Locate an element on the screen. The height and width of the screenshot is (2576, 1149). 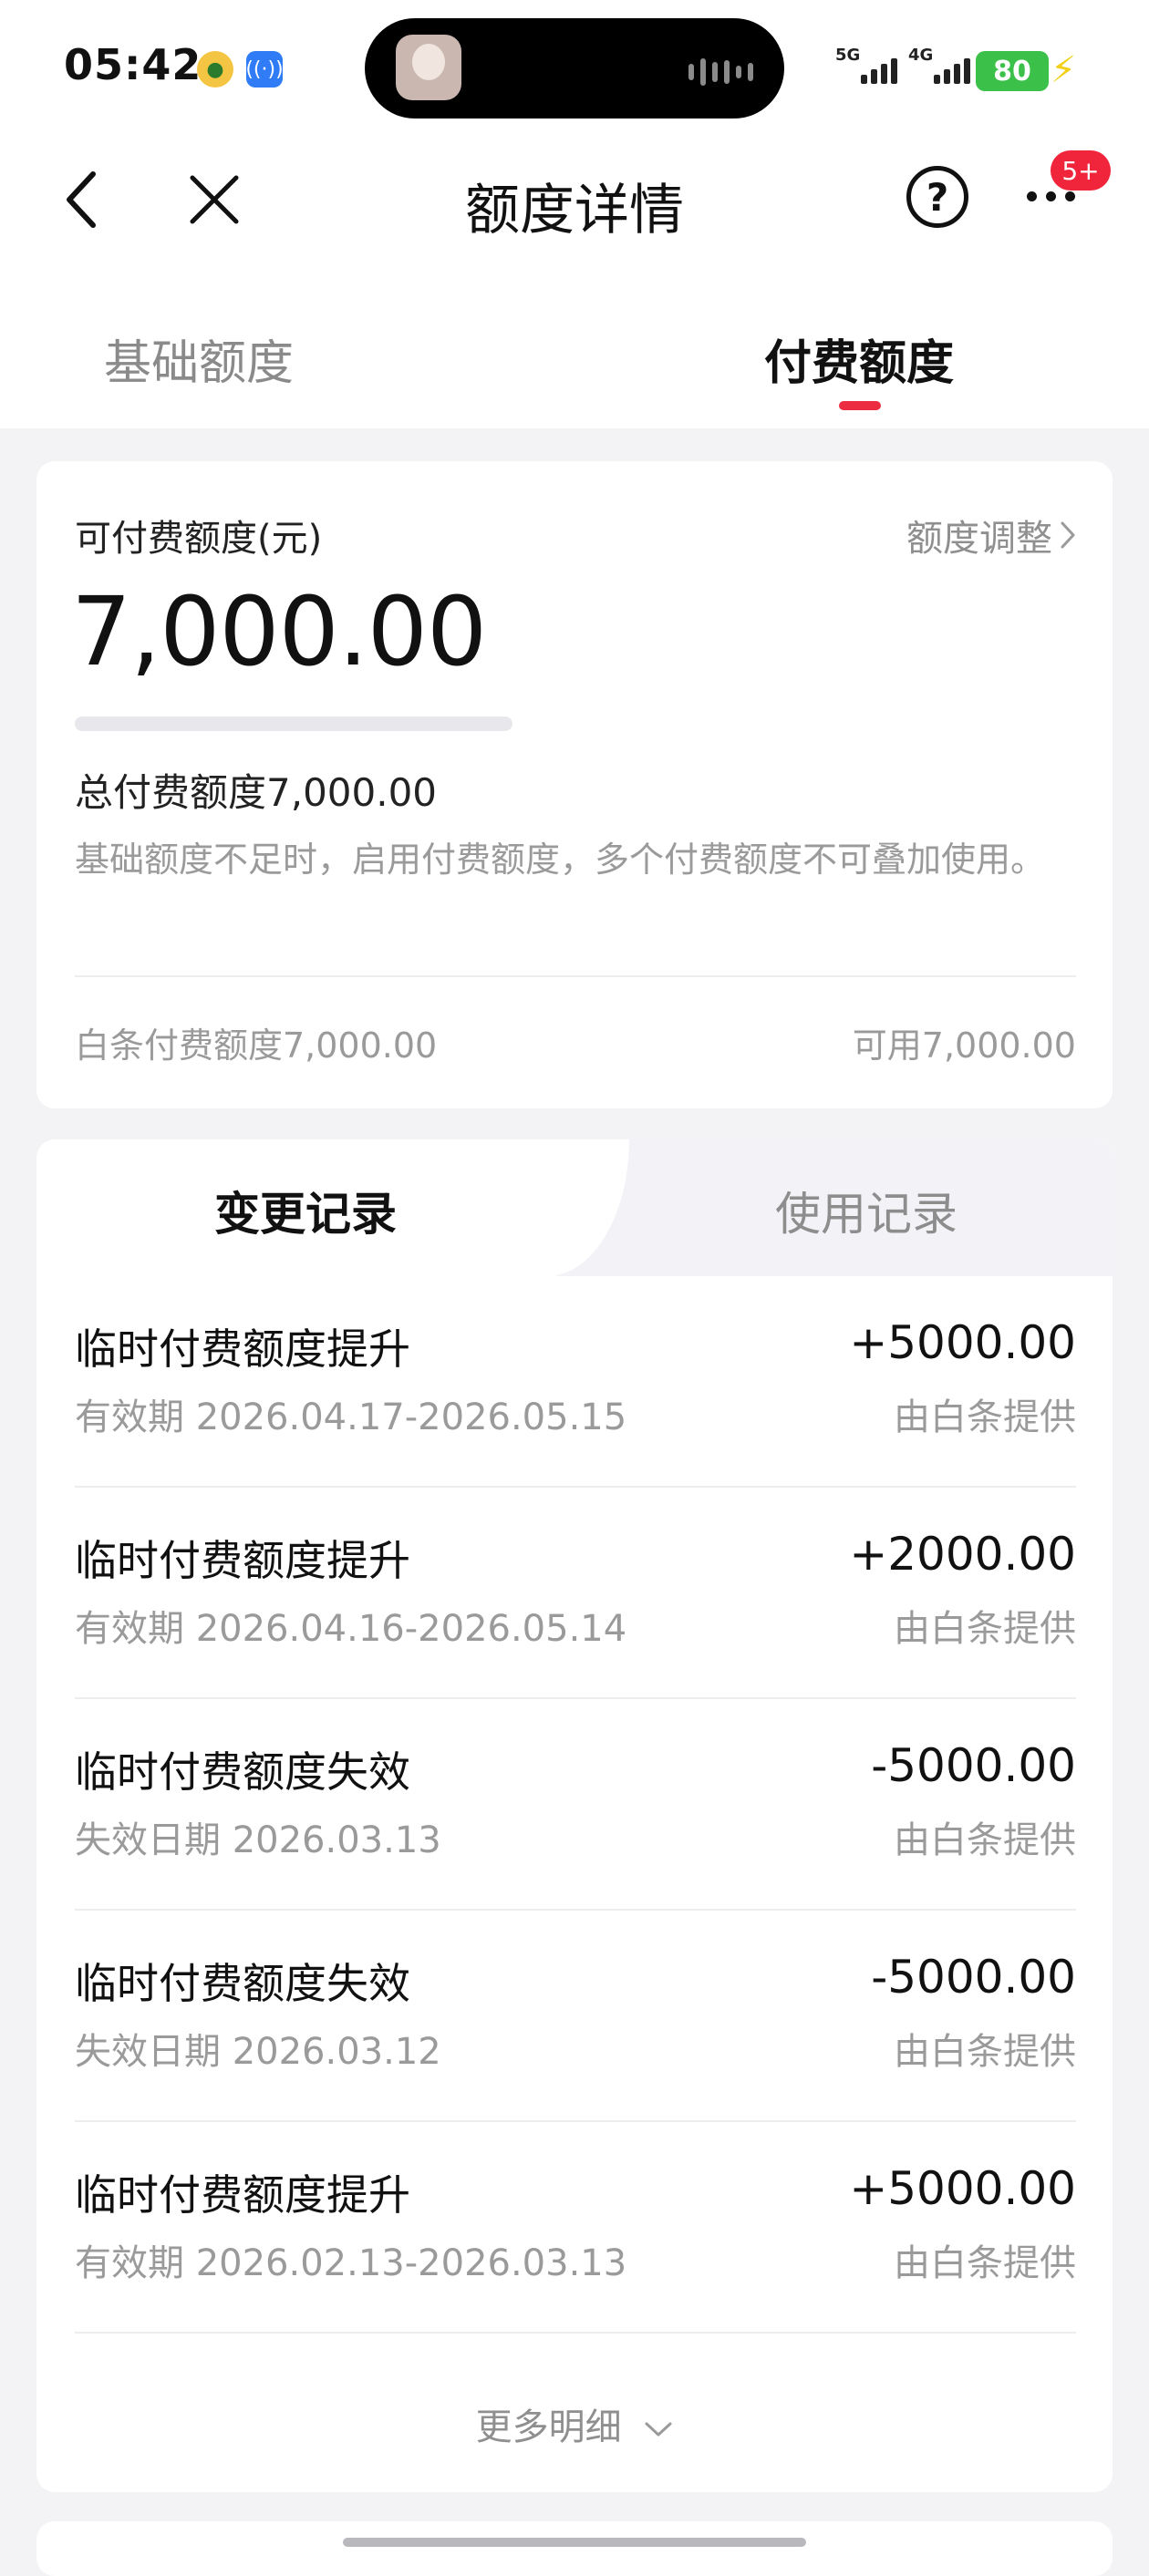
usable-quota-text: 可用7,000.00 is located at coordinates (964, 1045).